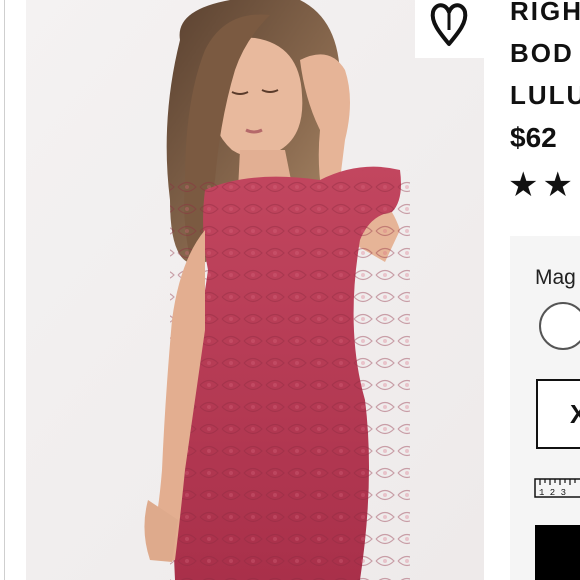 The height and width of the screenshot is (580, 580). I want to click on heart-icon, so click(449, 24).